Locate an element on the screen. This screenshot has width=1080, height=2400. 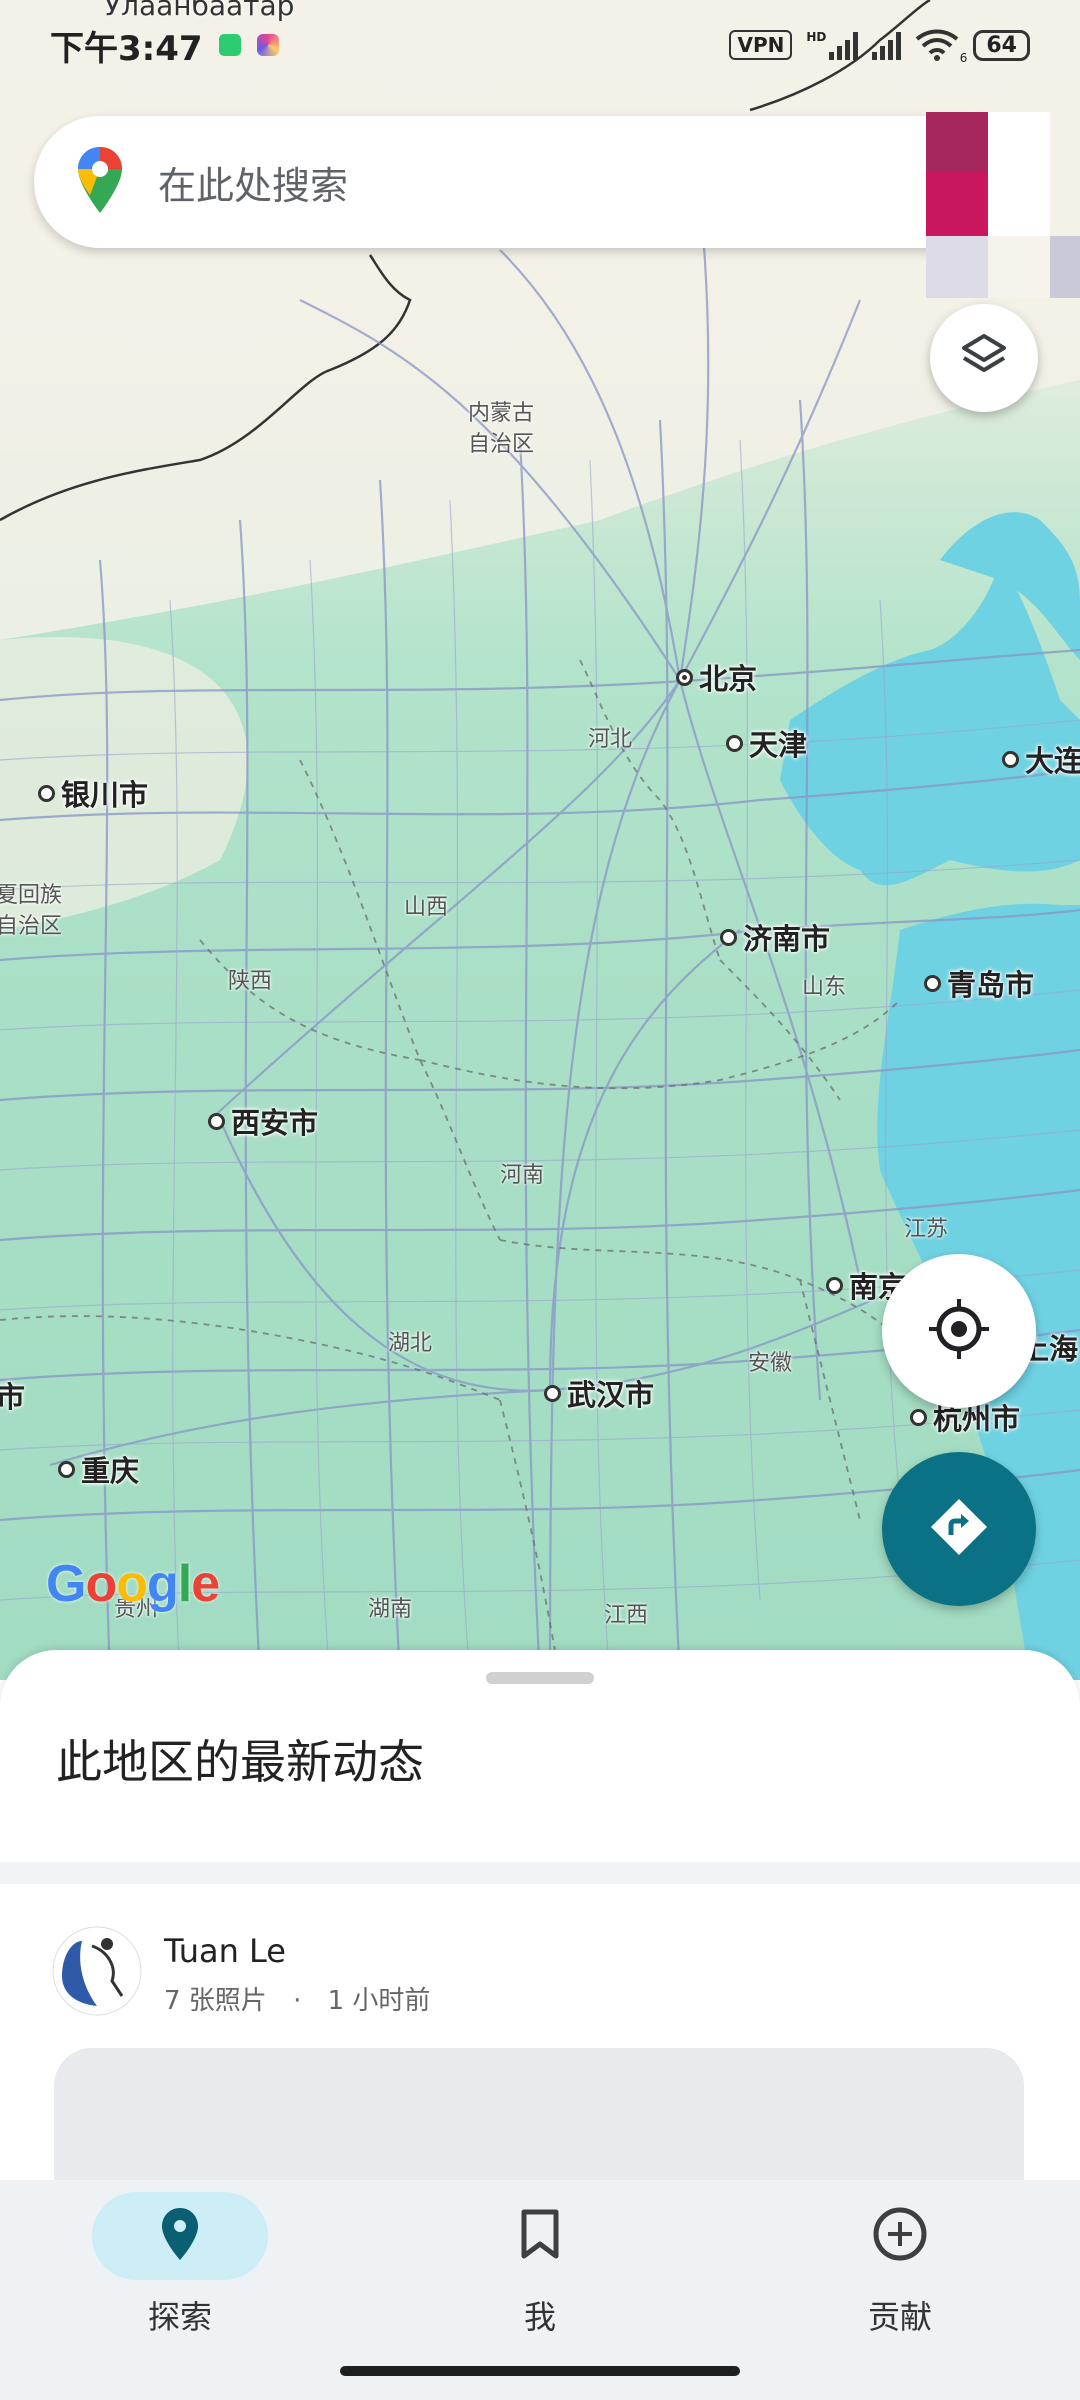
nav-contribute: 贡献 is located at coordinates (900, 2265).